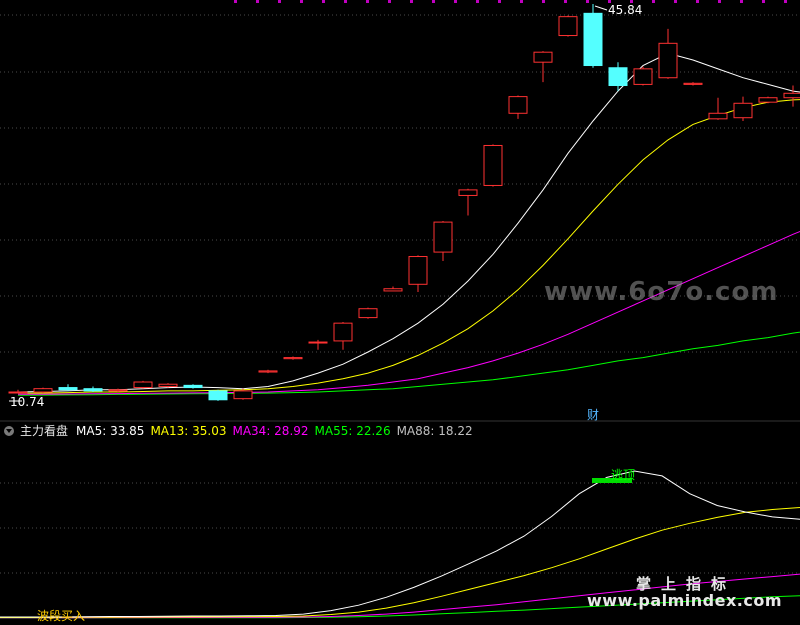  What do you see at coordinates (625, 10) in the screenshot?
I see `price-high-label: 45.84` at bounding box center [625, 10].